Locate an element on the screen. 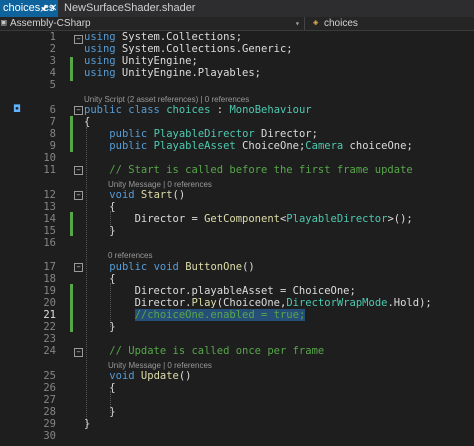 This screenshot has width=474, height=446. code-token: // Update is called once per frame is located at coordinates (204, 351).